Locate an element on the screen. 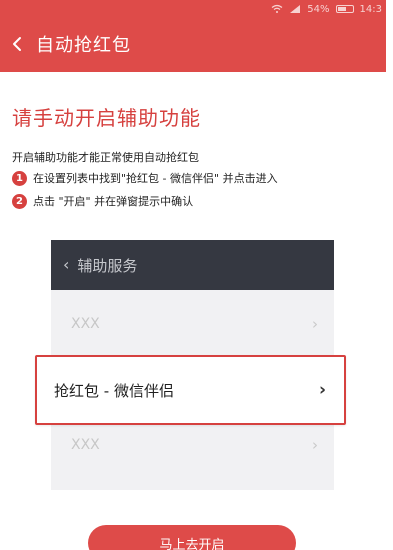 Image resolution: width=393 pixels, height=550 pixels. status-bar: 54% 14:3 is located at coordinates (326, 9).